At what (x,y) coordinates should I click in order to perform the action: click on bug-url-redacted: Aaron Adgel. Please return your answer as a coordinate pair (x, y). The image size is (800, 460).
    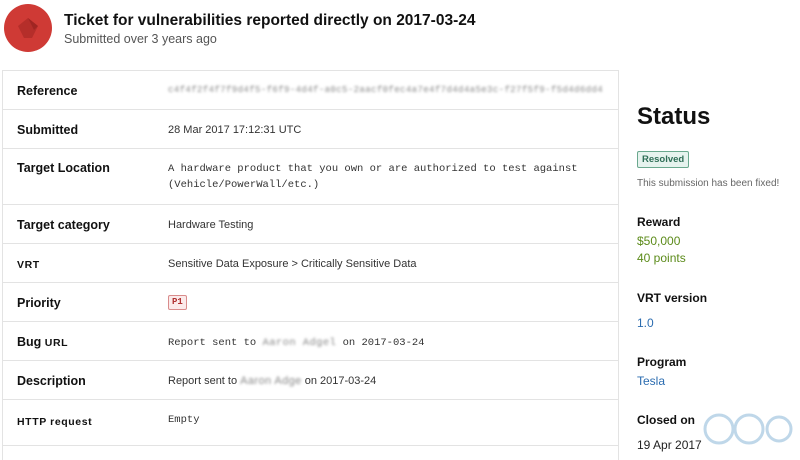
    Looking at the image, I should click on (299, 343).